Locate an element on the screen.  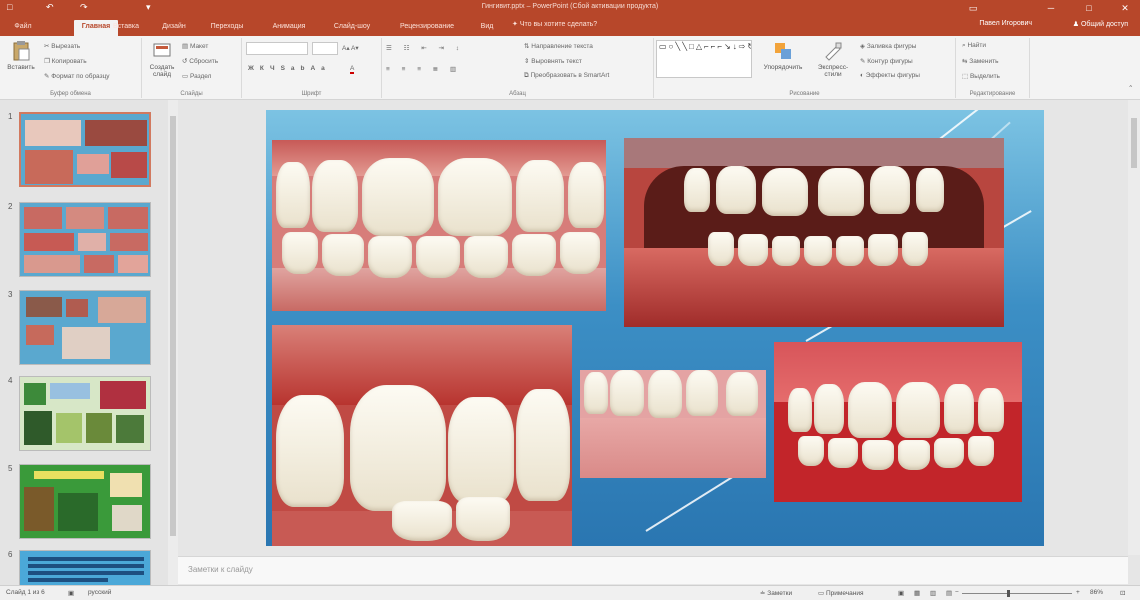
font-color-button: A is located at coordinates (352, 69).